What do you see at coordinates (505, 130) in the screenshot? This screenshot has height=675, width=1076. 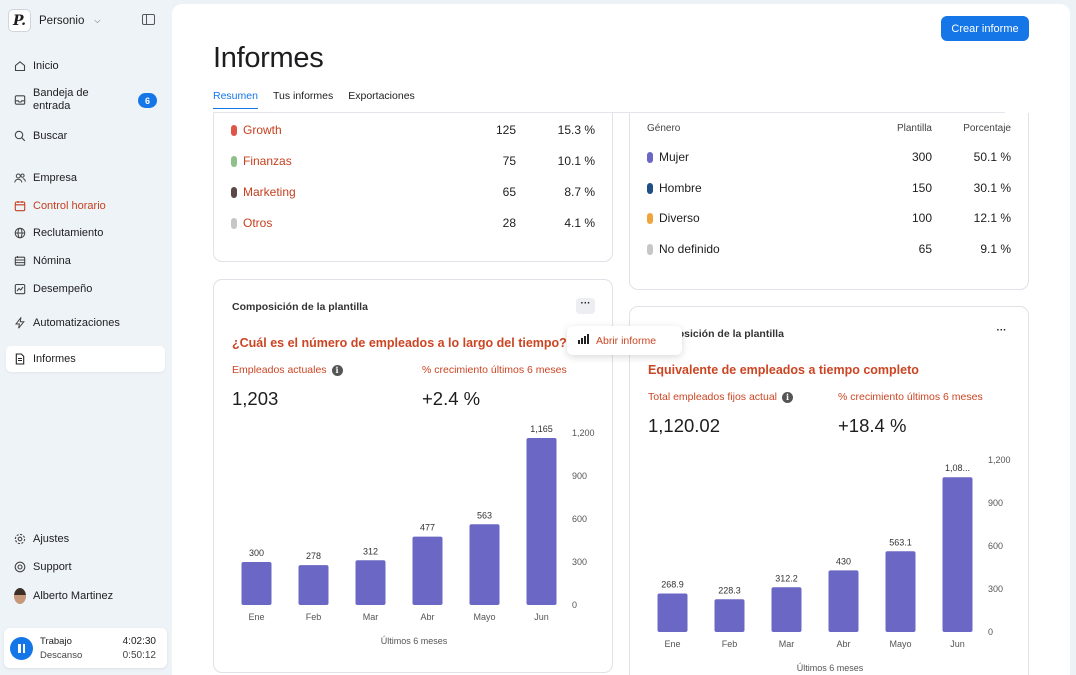 I see `team-count: 125` at bounding box center [505, 130].